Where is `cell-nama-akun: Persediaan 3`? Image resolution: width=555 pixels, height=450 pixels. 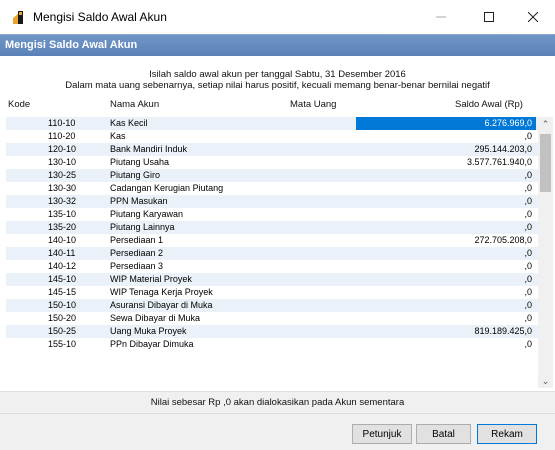 cell-nama-akun: Persediaan 3 is located at coordinates (137, 266).